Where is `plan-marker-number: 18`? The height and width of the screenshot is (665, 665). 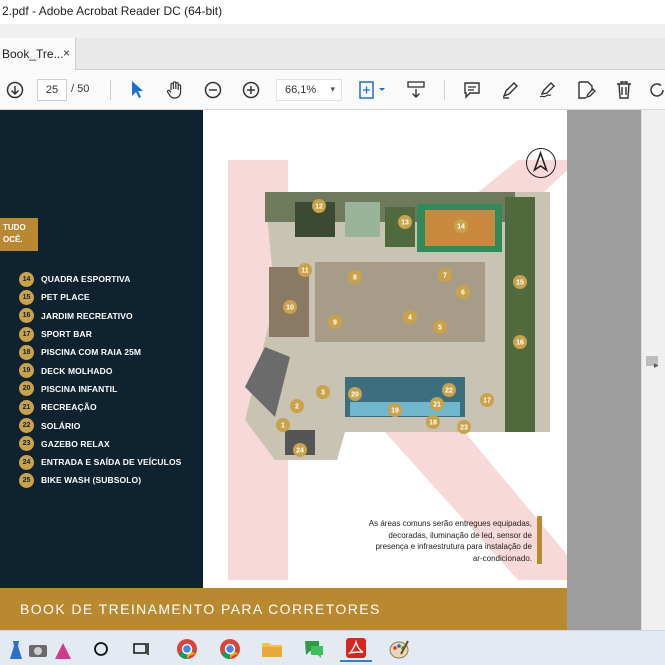
plan-marker-number: 18 is located at coordinates (433, 423).